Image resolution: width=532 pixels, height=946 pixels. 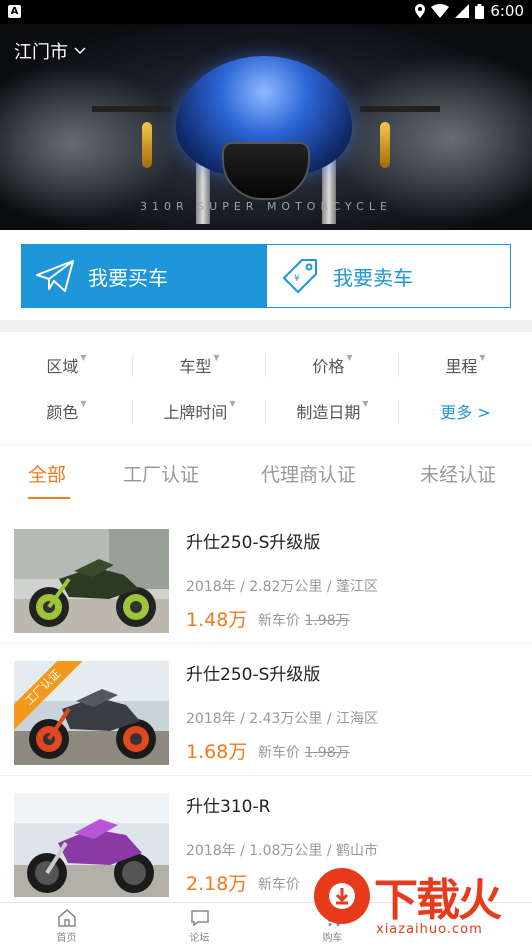 I want to click on paper-plane-icon, so click(x=55, y=276).